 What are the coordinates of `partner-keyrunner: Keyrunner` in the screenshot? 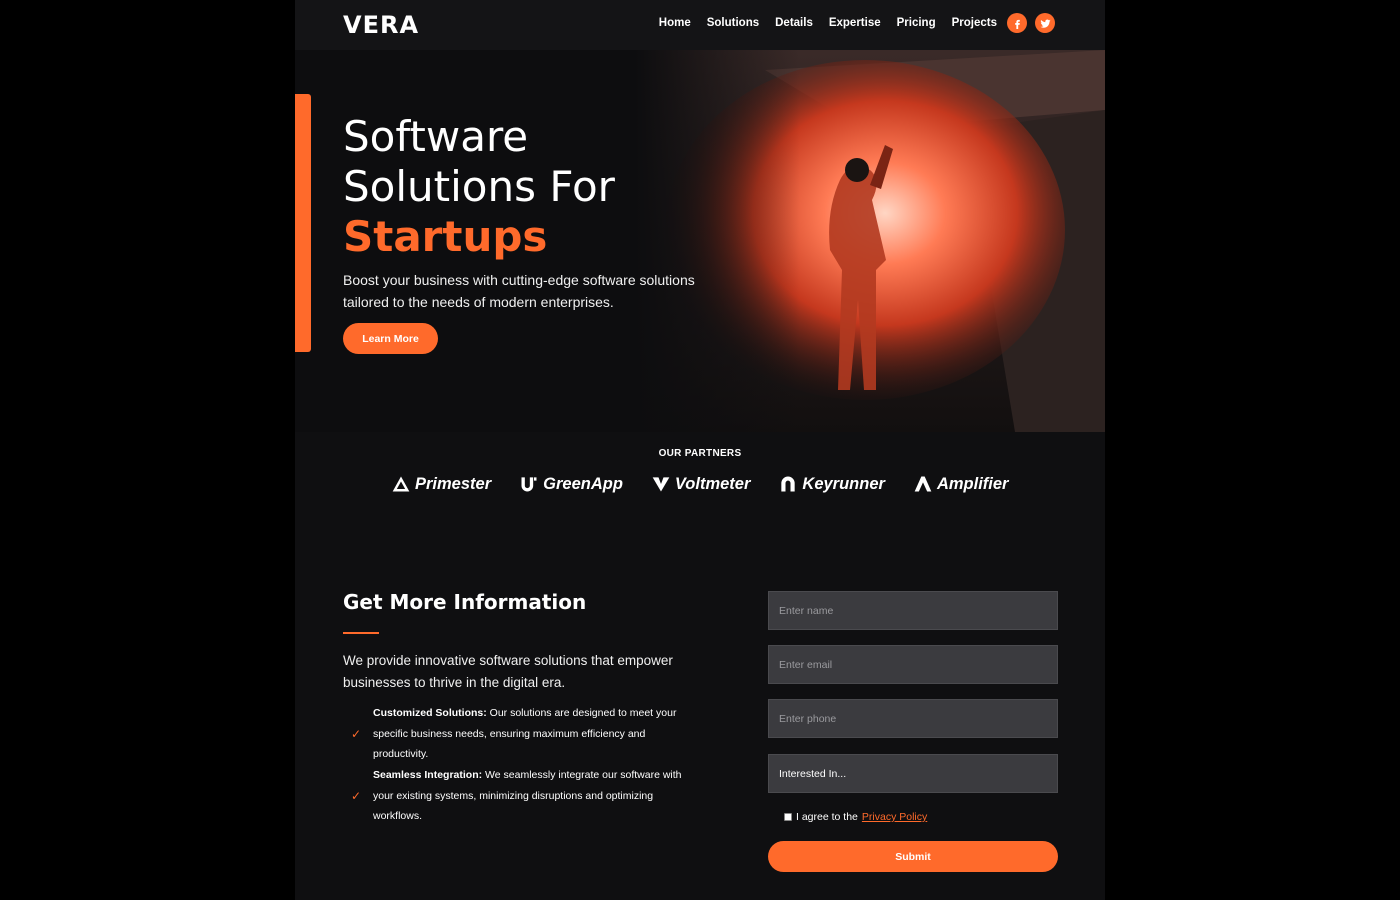 It's located at (831, 484).